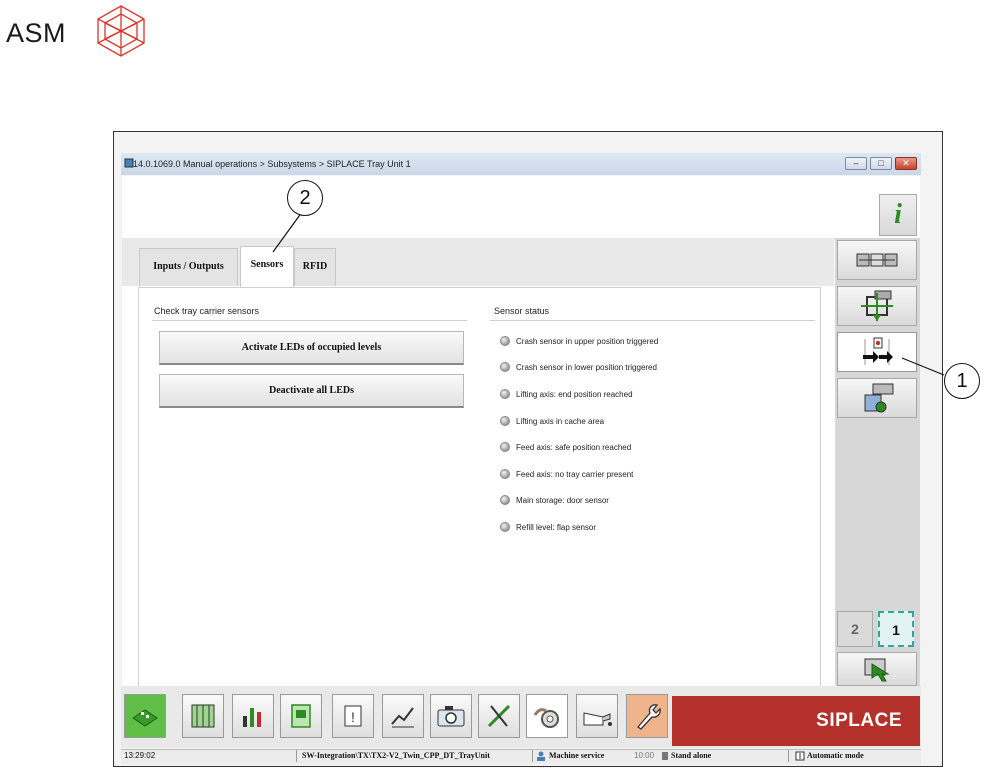 This screenshot has height=776, width=992. What do you see at coordinates (305, 198) in the screenshot?
I see `callout-2: 2` at bounding box center [305, 198].